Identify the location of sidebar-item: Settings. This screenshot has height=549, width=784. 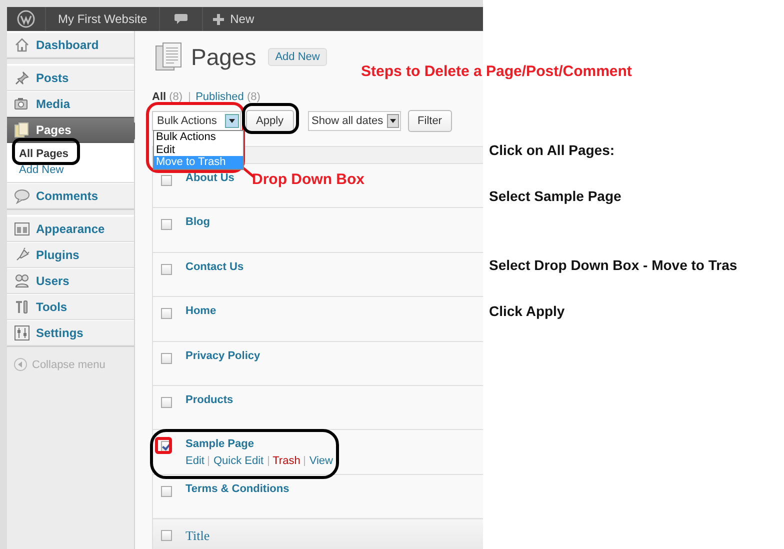
(70, 333).